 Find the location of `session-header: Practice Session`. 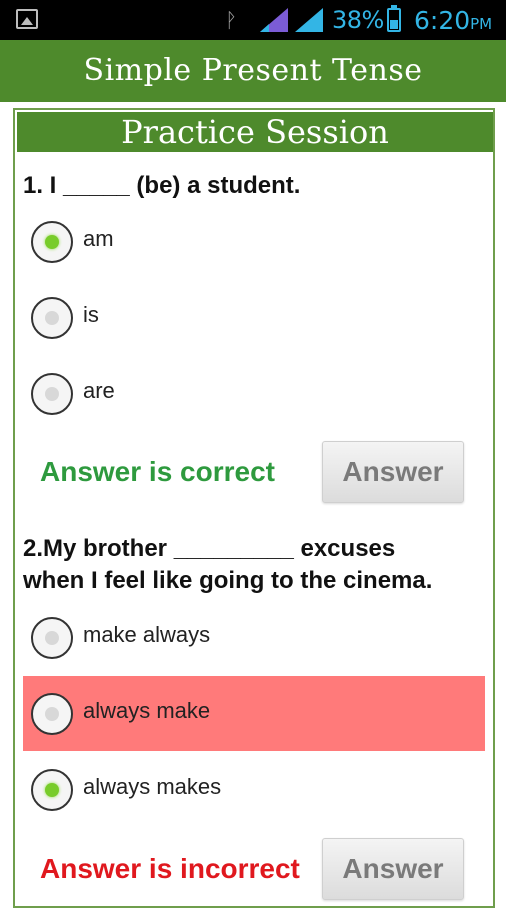

session-header: Practice Session is located at coordinates (255, 132).